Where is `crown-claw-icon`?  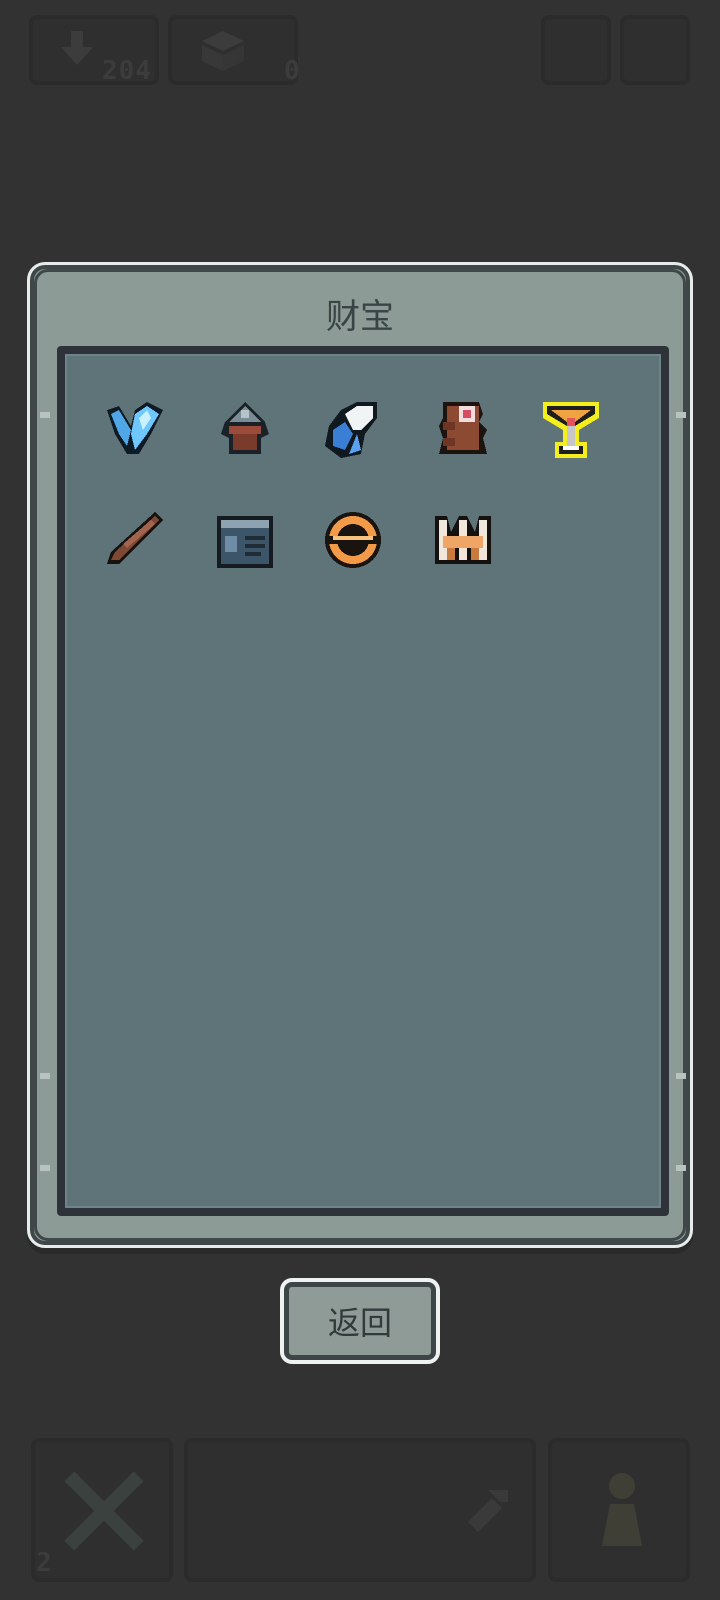 crown-claw-icon is located at coordinates (463, 540).